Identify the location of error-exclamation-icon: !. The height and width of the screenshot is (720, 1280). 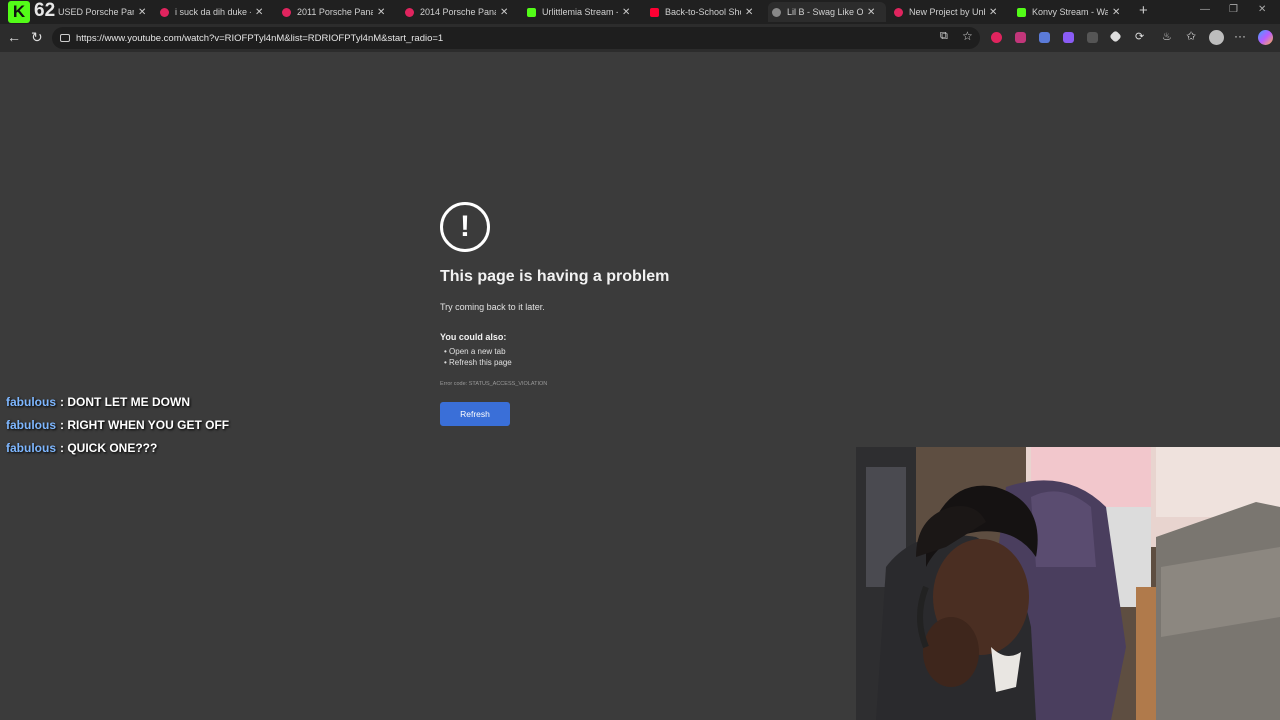
(465, 227).